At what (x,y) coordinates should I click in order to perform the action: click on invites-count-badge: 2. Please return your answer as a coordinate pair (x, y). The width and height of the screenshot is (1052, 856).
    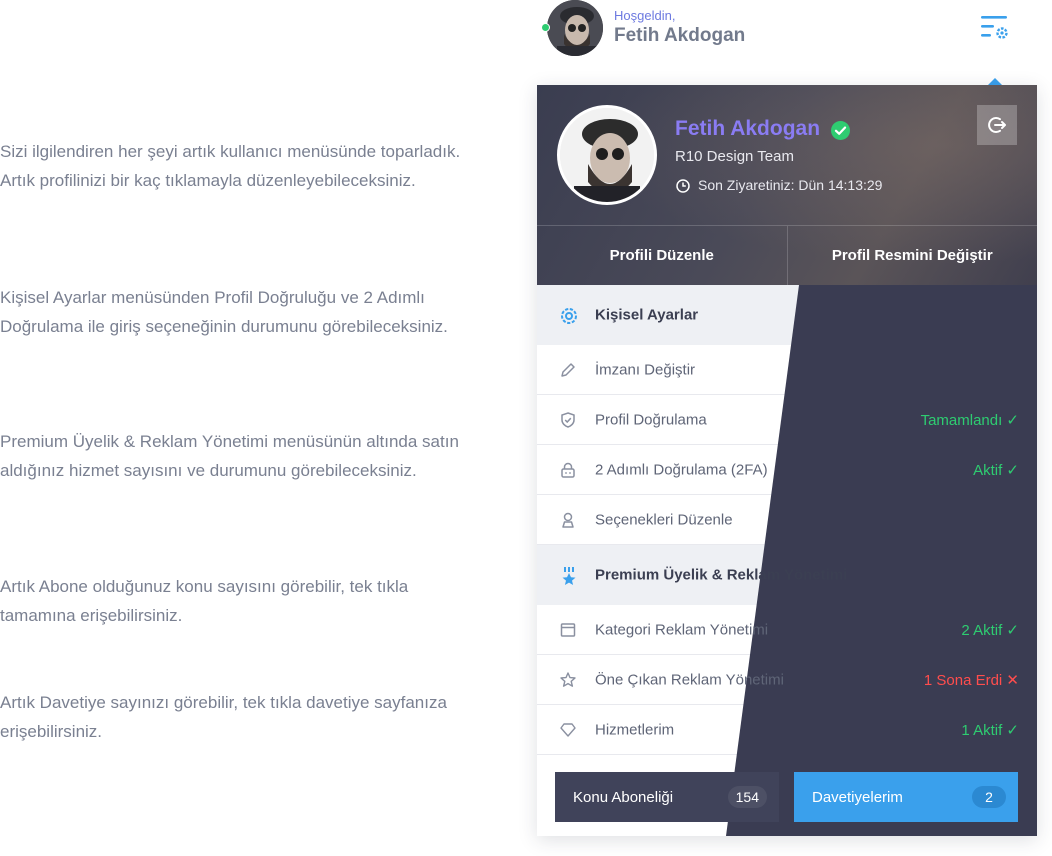
    Looking at the image, I should click on (989, 797).